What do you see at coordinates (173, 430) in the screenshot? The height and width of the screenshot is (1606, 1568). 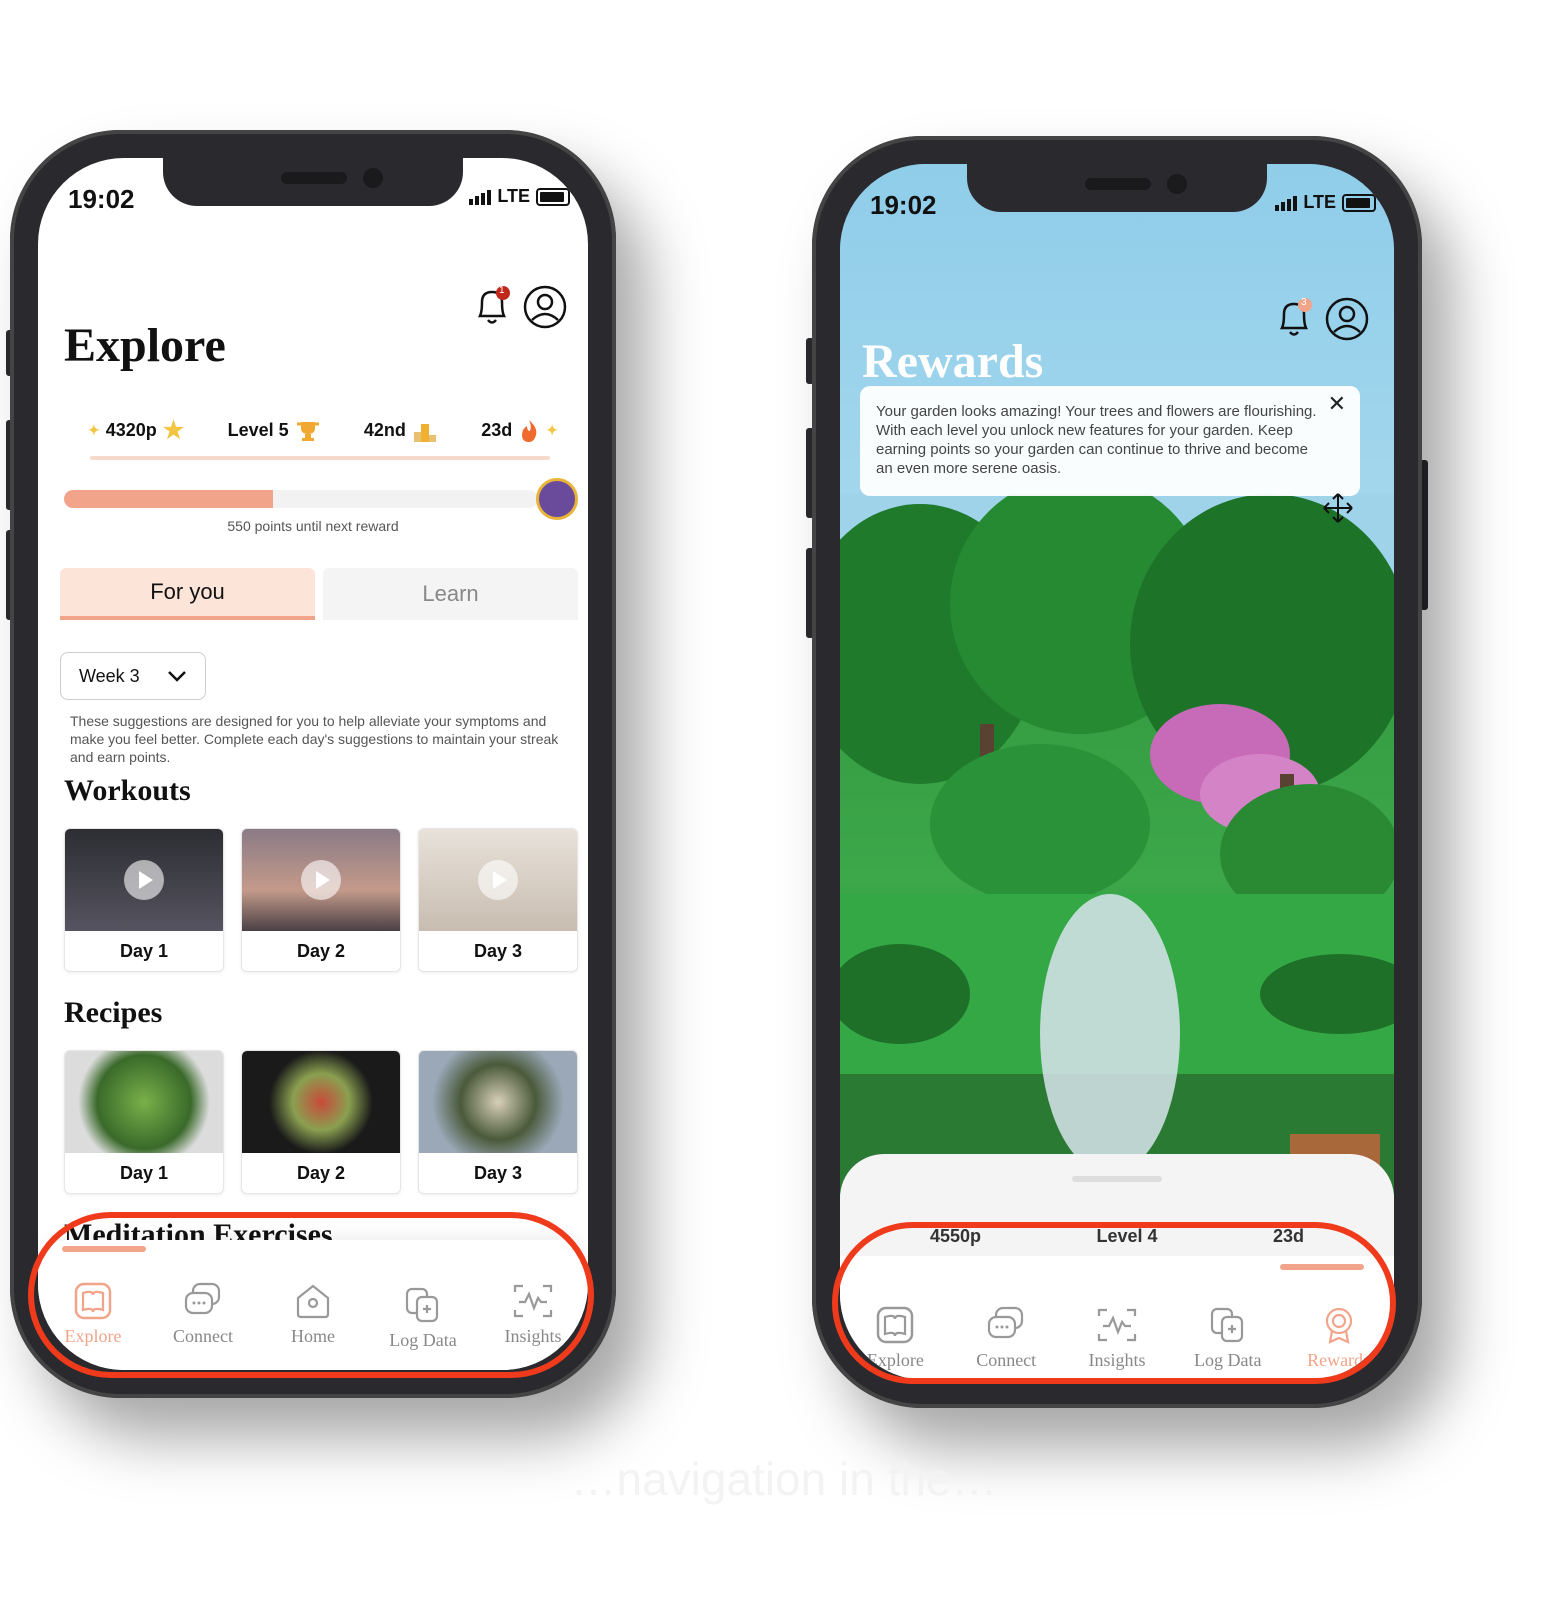 I see `star-icon: ★` at bounding box center [173, 430].